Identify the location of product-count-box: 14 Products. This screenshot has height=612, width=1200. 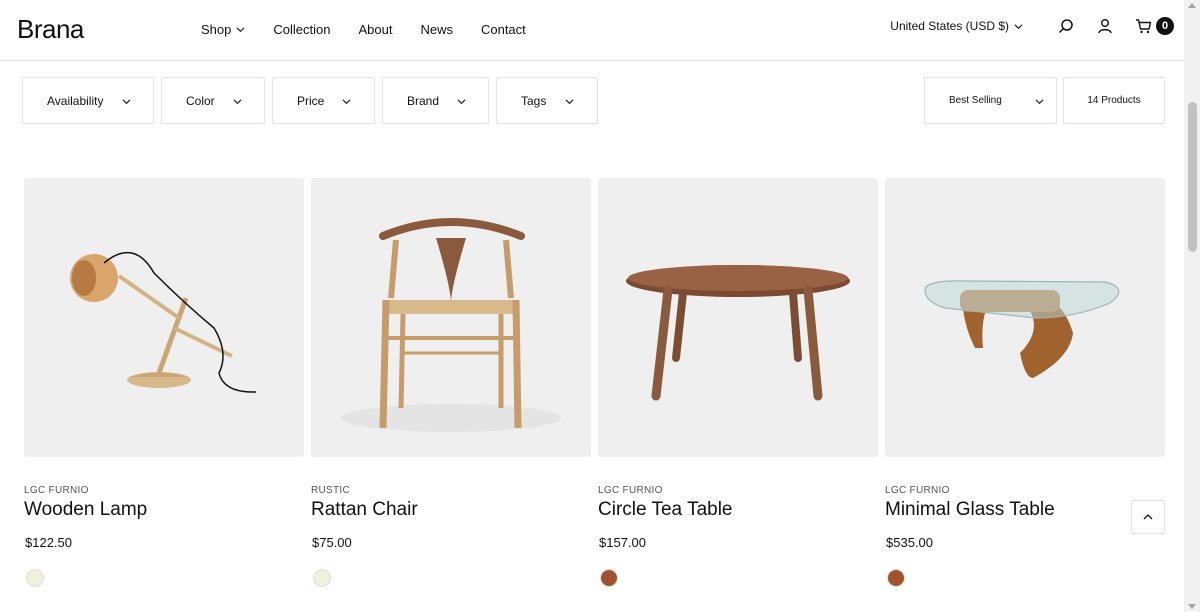
(1114, 100).